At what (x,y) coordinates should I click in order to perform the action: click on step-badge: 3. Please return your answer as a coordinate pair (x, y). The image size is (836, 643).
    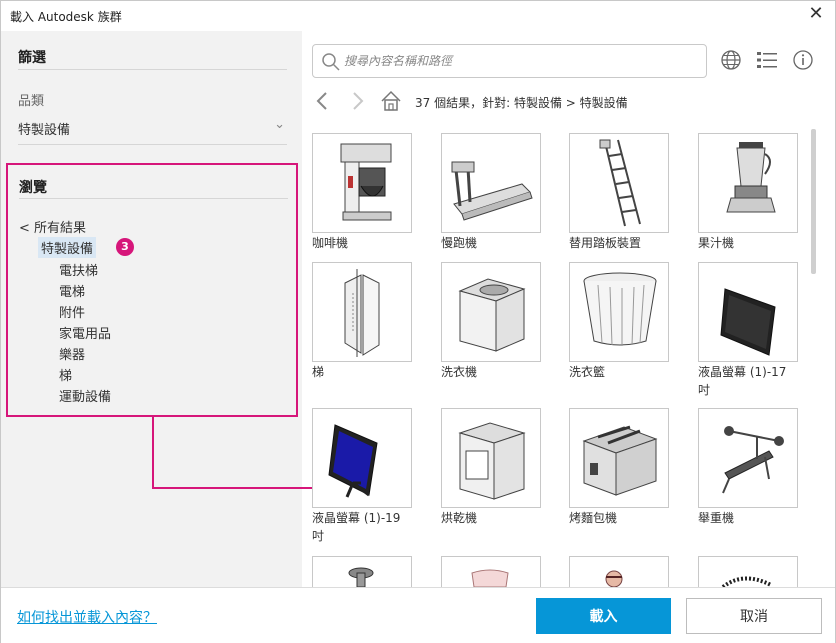
    Looking at the image, I should click on (125, 247).